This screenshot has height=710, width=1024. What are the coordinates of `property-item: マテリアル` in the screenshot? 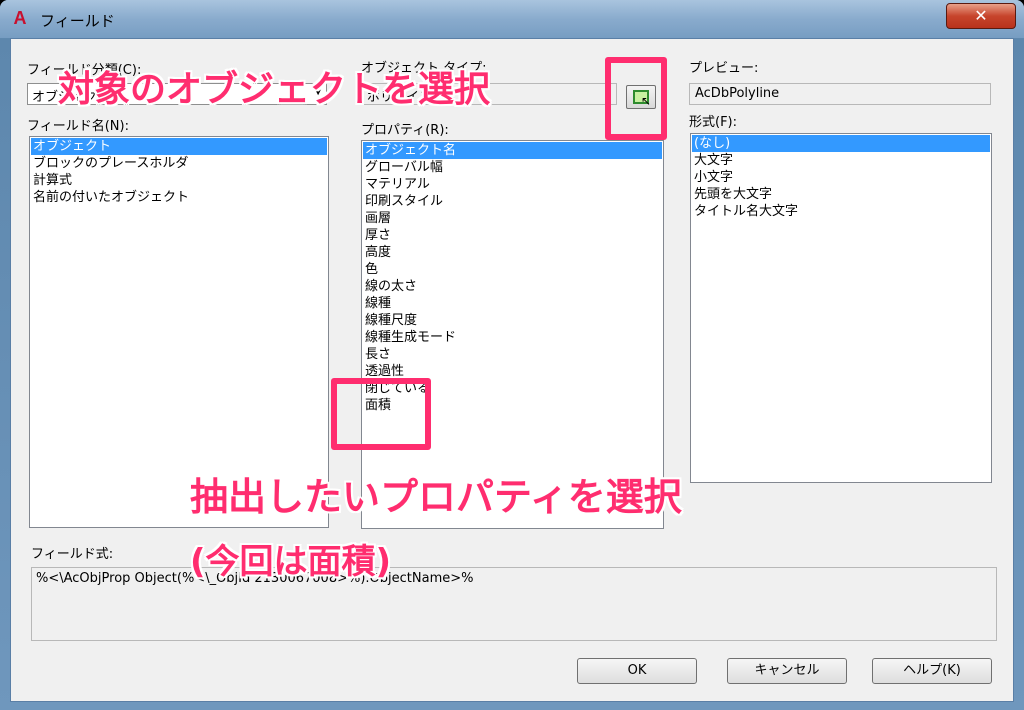 It's located at (512, 184).